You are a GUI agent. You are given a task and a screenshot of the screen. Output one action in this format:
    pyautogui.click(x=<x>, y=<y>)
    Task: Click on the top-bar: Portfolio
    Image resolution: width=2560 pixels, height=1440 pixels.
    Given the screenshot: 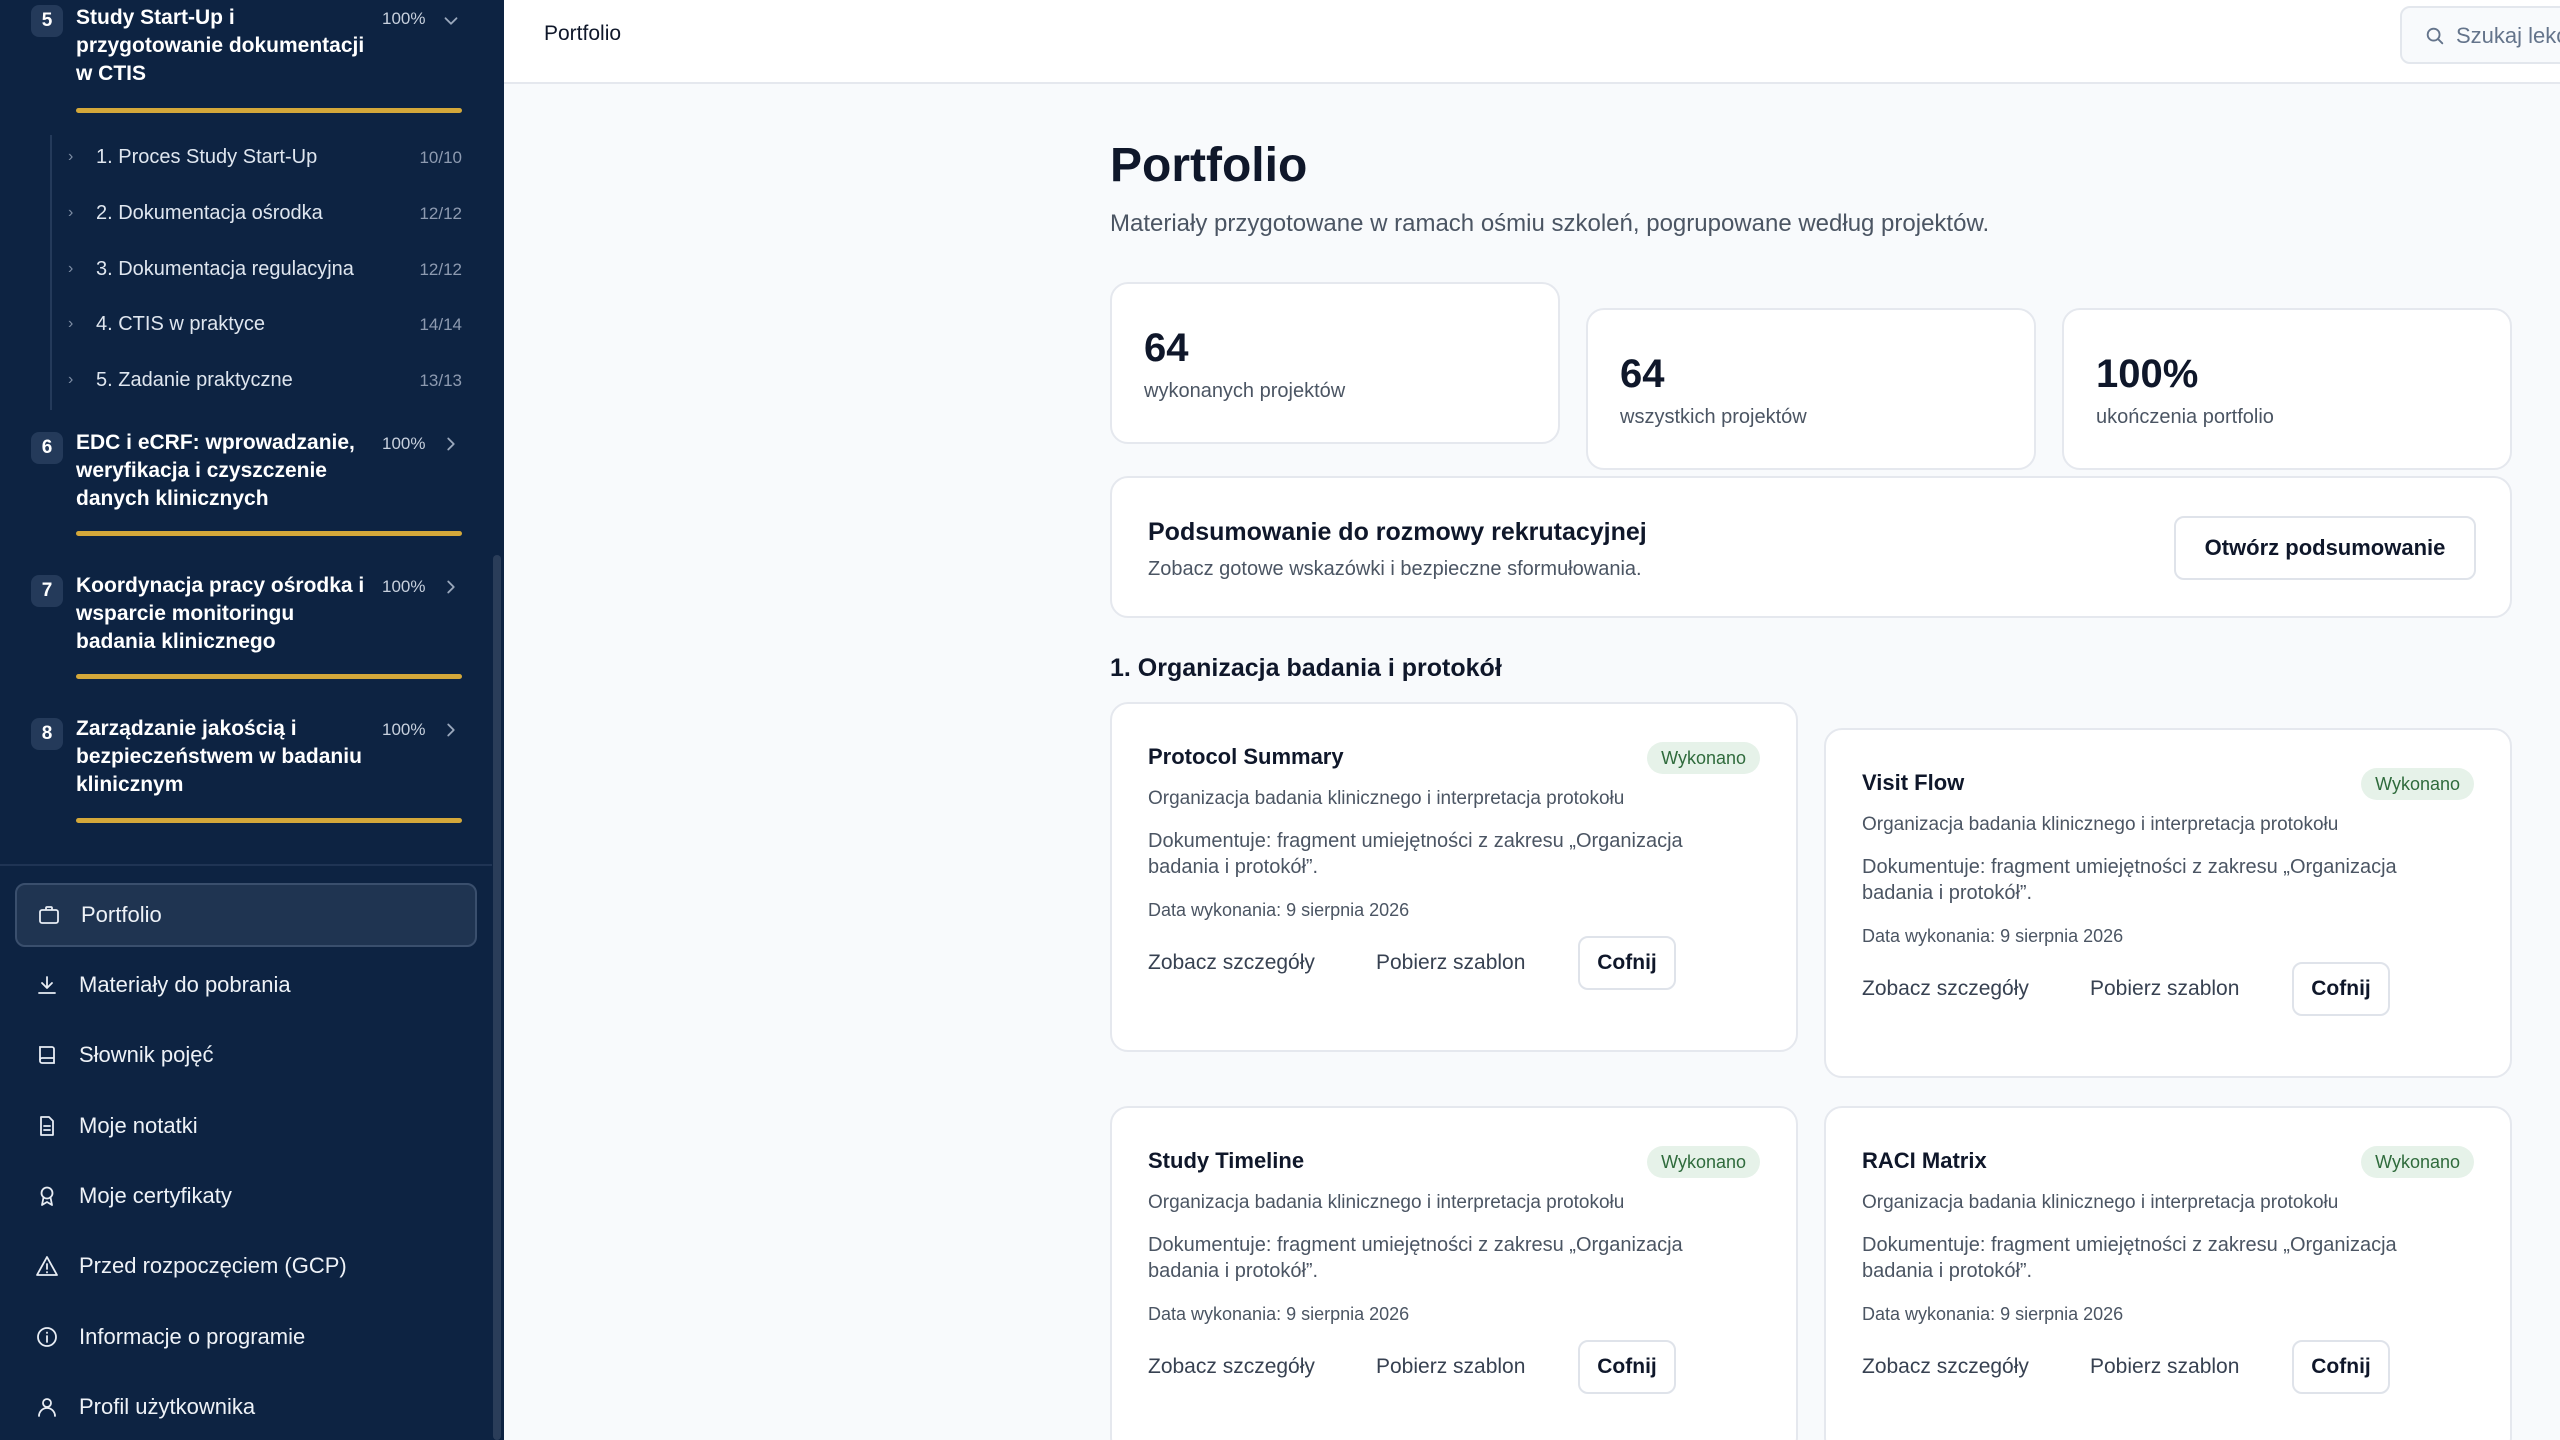 What is the action you would take?
    pyautogui.click(x=1532, y=42)
    